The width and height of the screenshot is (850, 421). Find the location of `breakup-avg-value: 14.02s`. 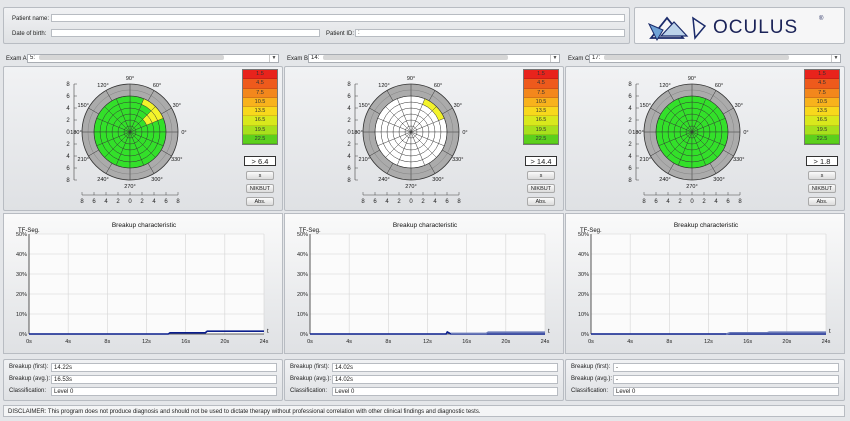

breakup-avg-value: 14.02s is located at coordinates (445, 379).